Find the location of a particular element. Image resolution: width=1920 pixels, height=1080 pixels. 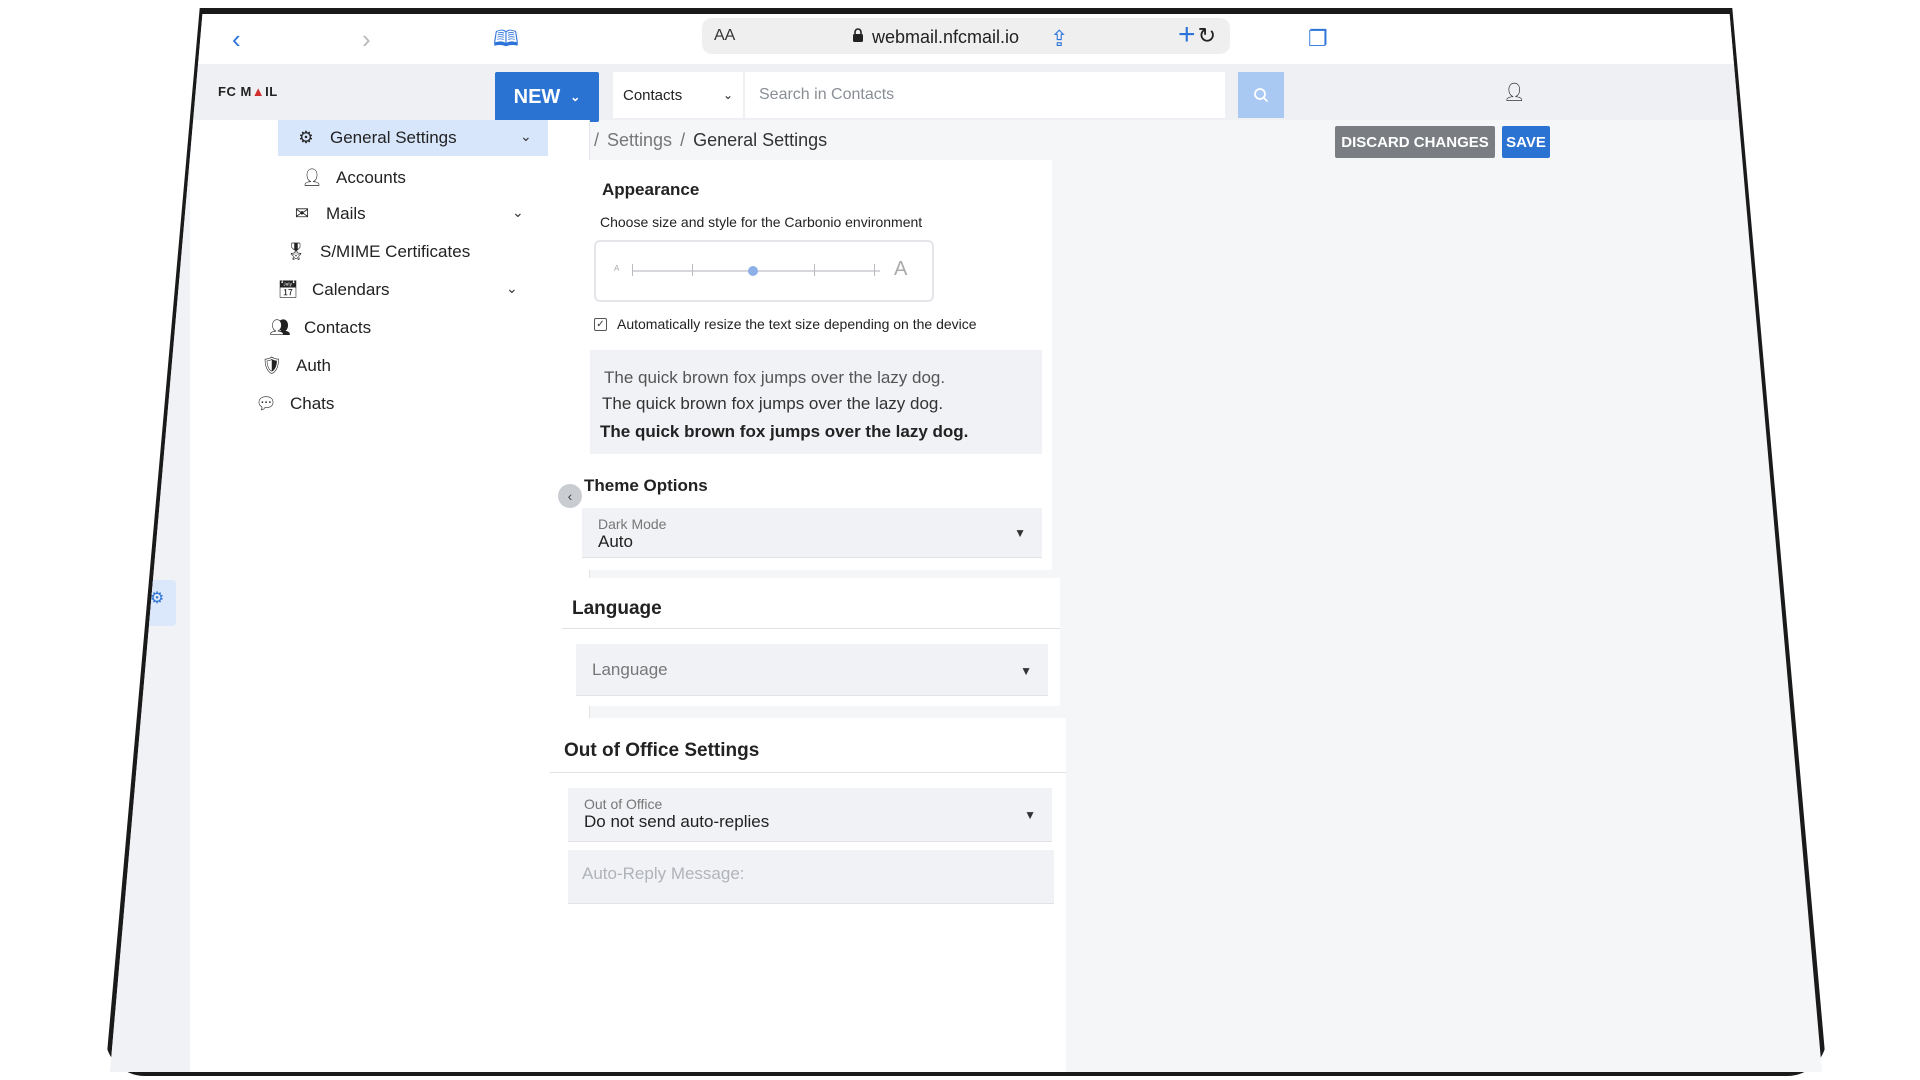

tasks-list-icon: ☰ is located at coordinates (167, 272).